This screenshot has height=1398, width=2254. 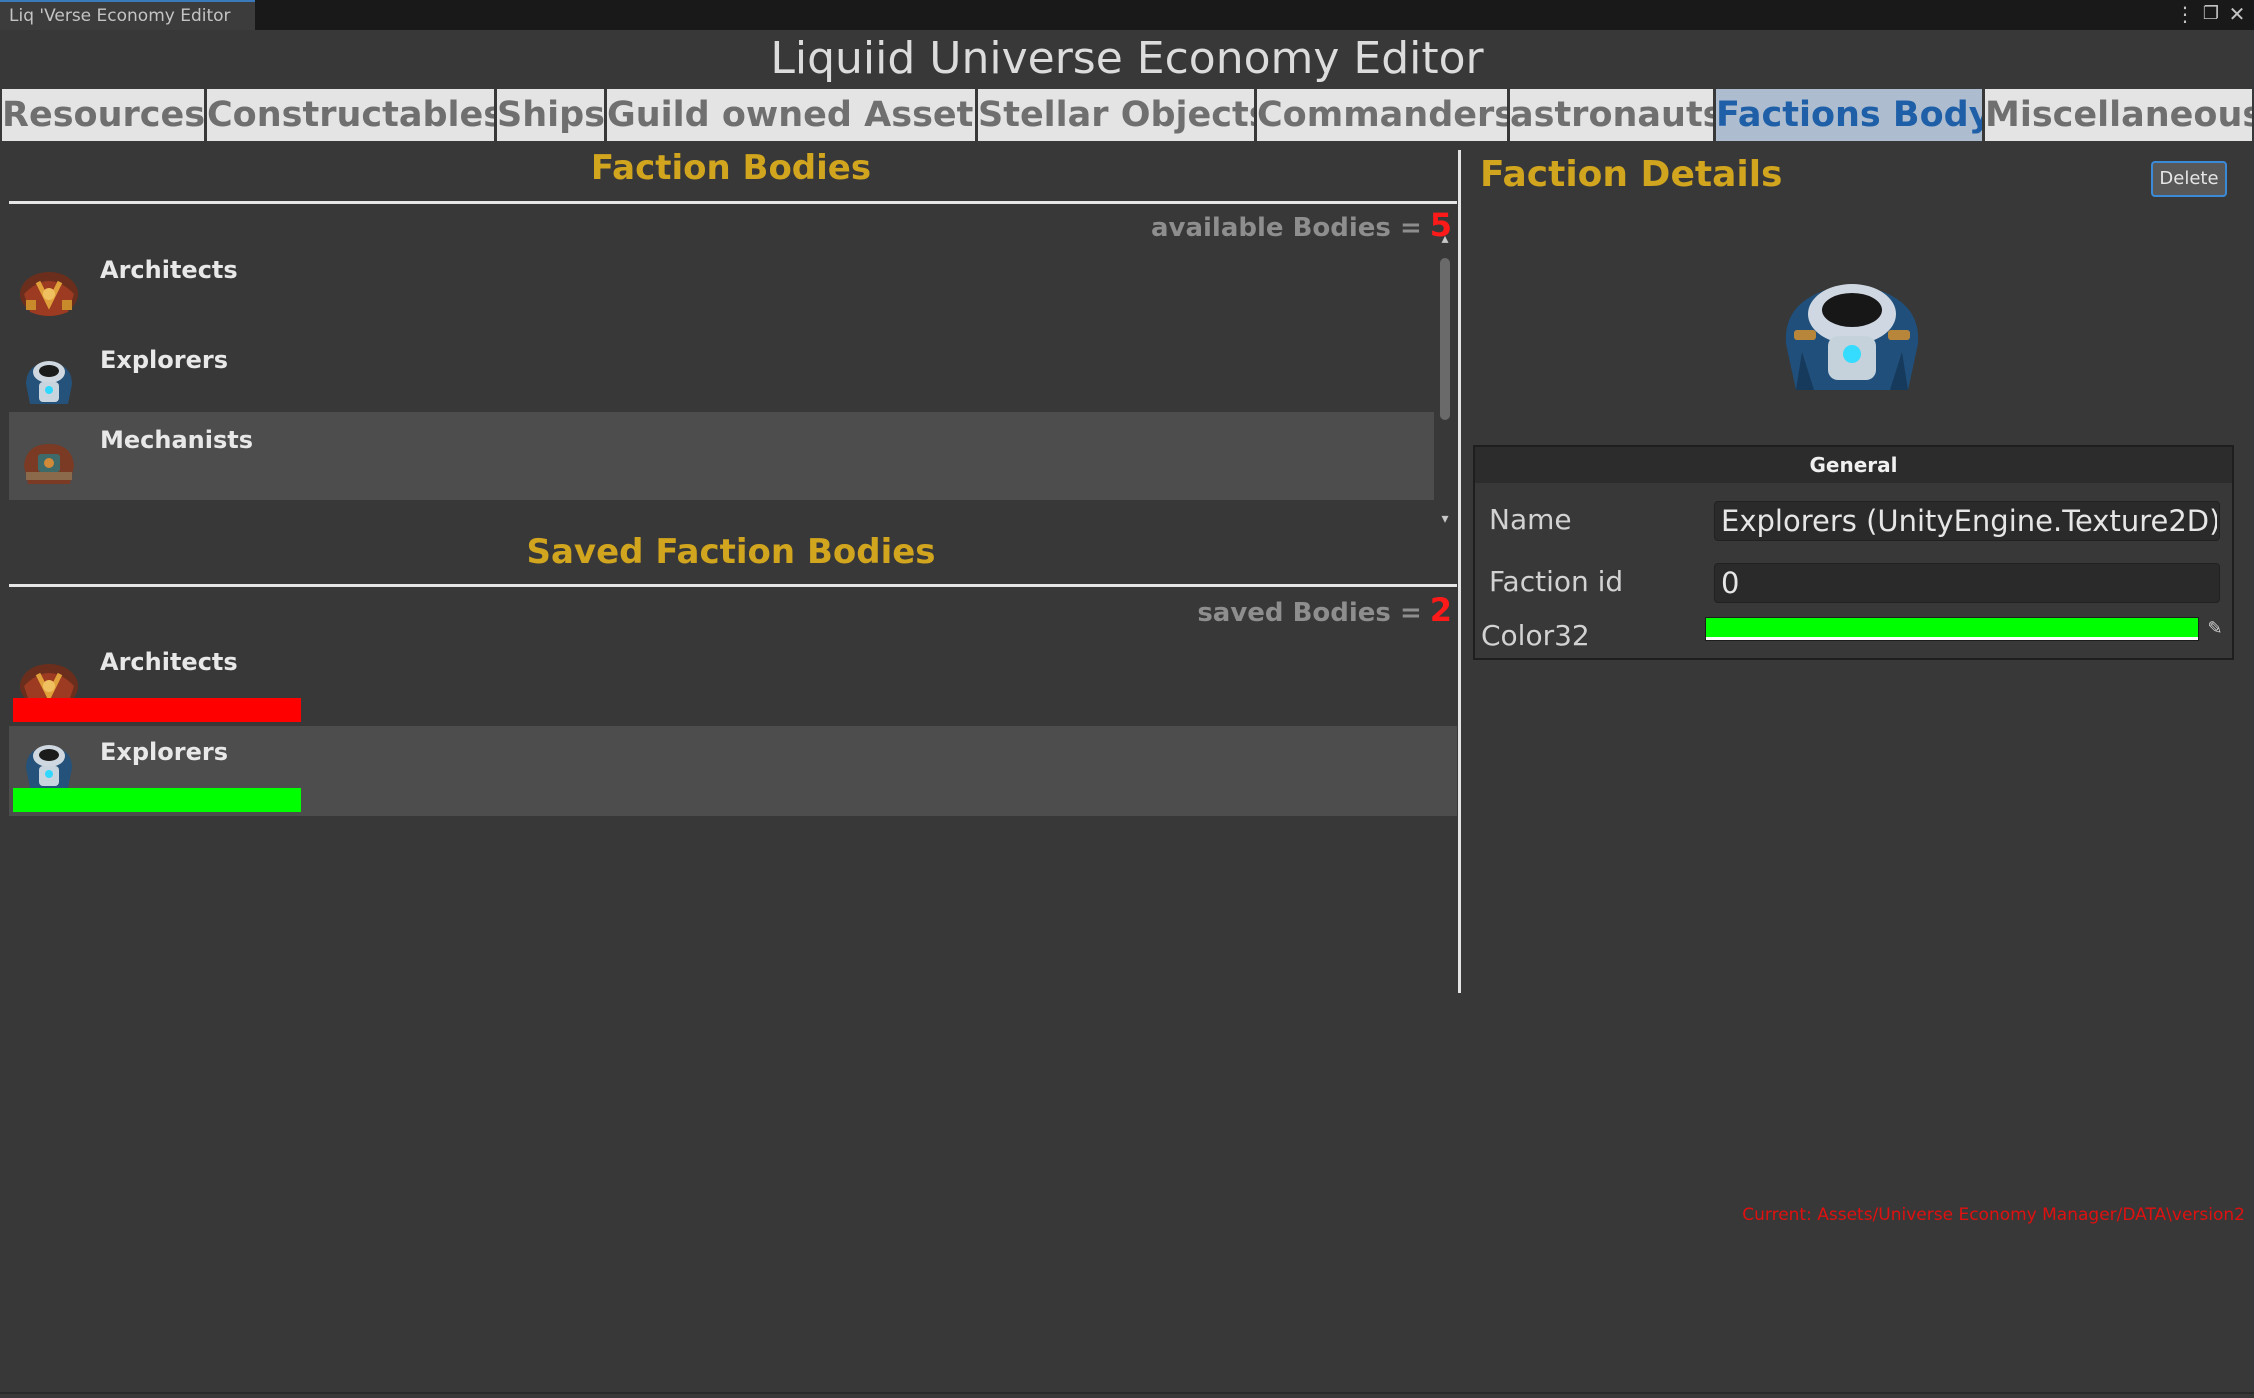 What do you see at coordinates (1309, 613) in the screenshot?
I see `saved-bodies-label: saved Bodies =` at bounding box center [1309, 613].